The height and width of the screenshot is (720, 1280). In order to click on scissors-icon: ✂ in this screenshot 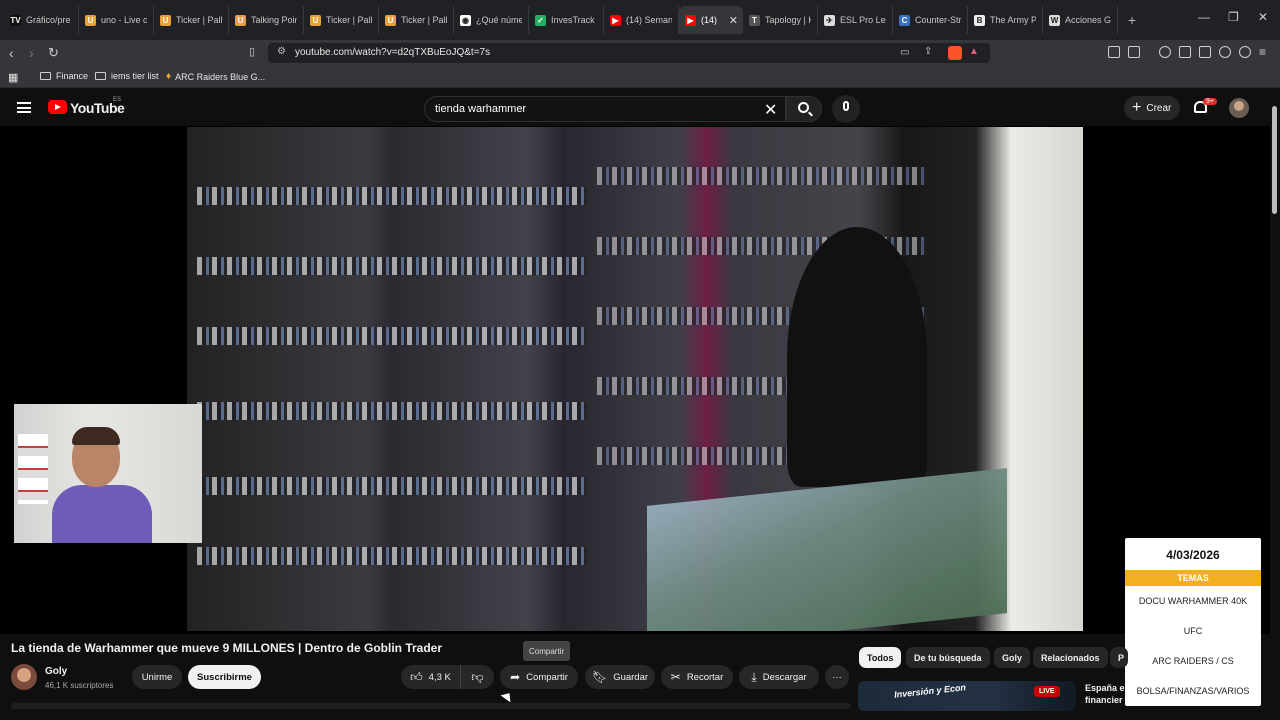, I will do `click(675, 677)`.